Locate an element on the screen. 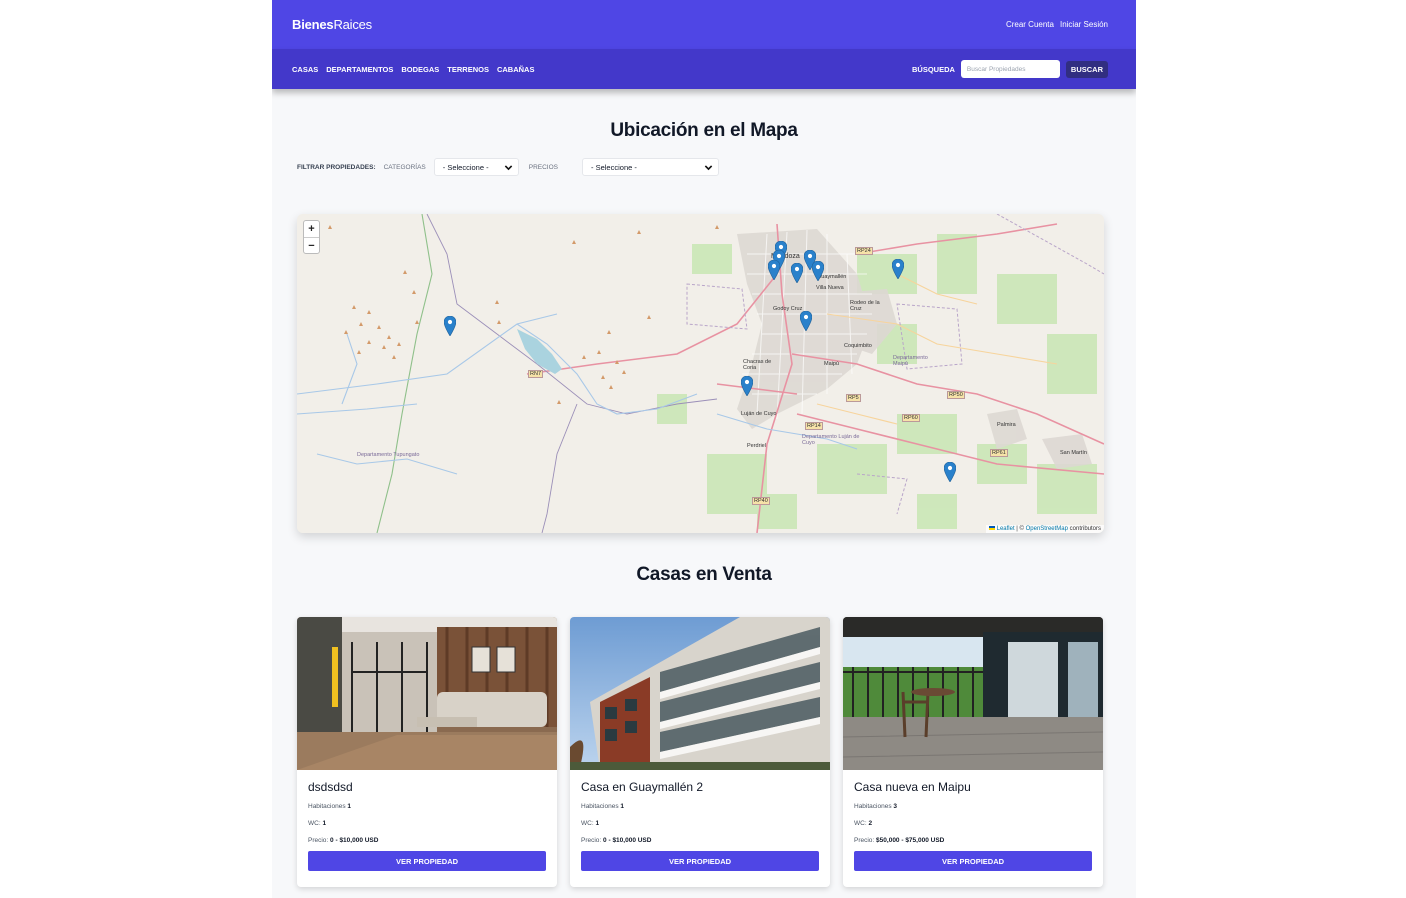 This screenshot has width=1406, height=898. map-attribution: Leaflet | © OpenStreetMap contributors is located at coordinates (1044, 529).